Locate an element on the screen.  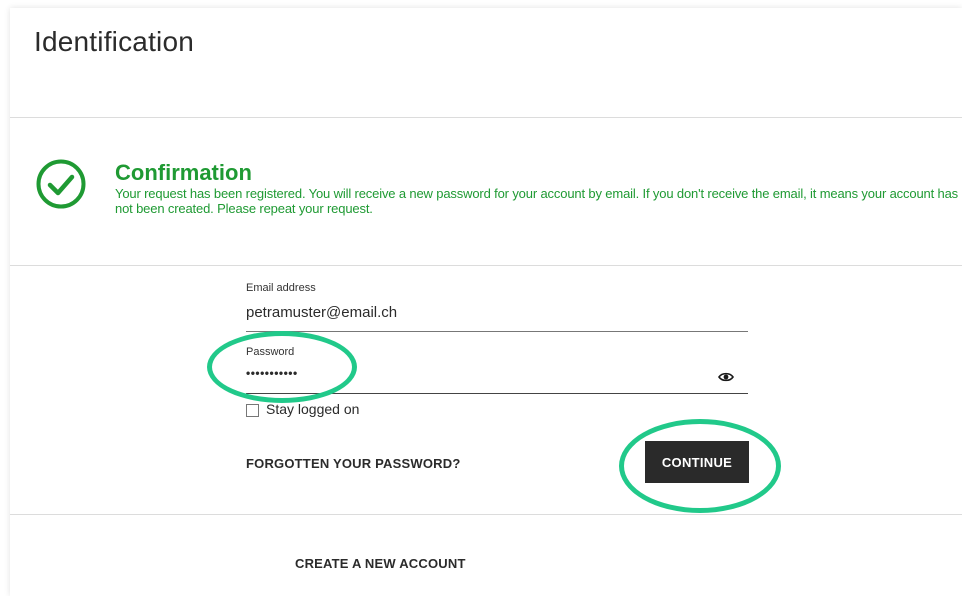
password-label: Password is located at coordinates (270, 352).